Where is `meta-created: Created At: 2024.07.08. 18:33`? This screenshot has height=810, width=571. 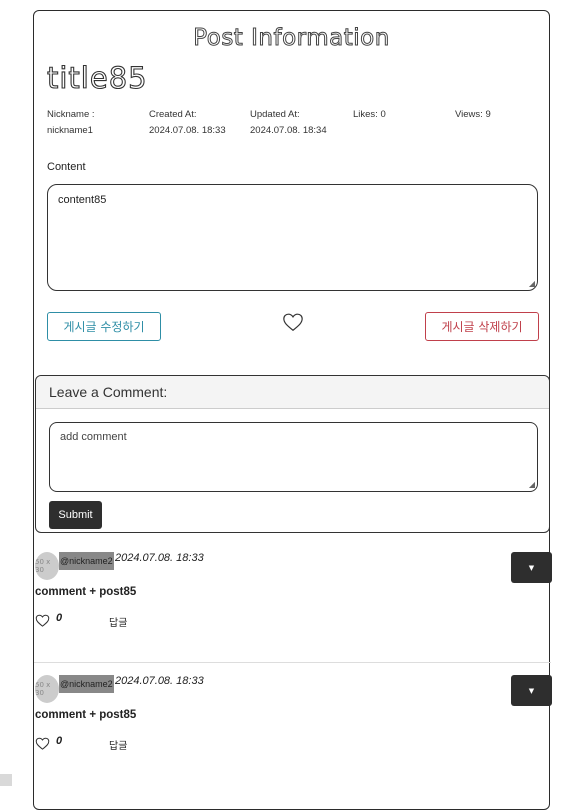
meta-created: Created At: 2024.07.08. 18:33 is located at coordinates (187, 123).